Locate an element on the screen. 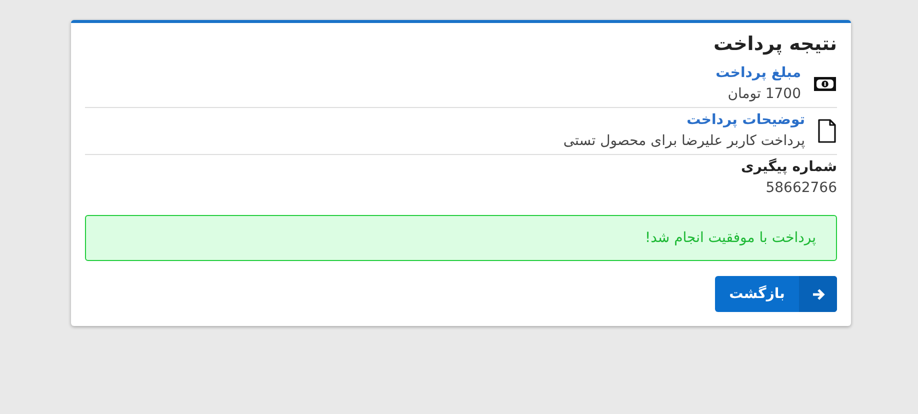  field-value: 1700 تومان is located at coordinates (763, 94).